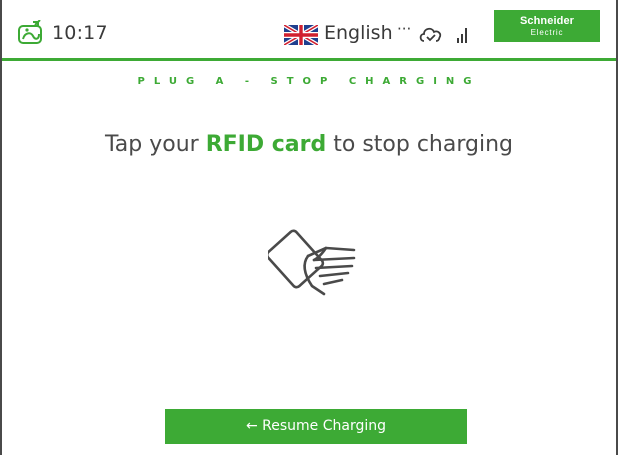  I want to click on instruction-emphasis: RFID card, so click(266, 144).